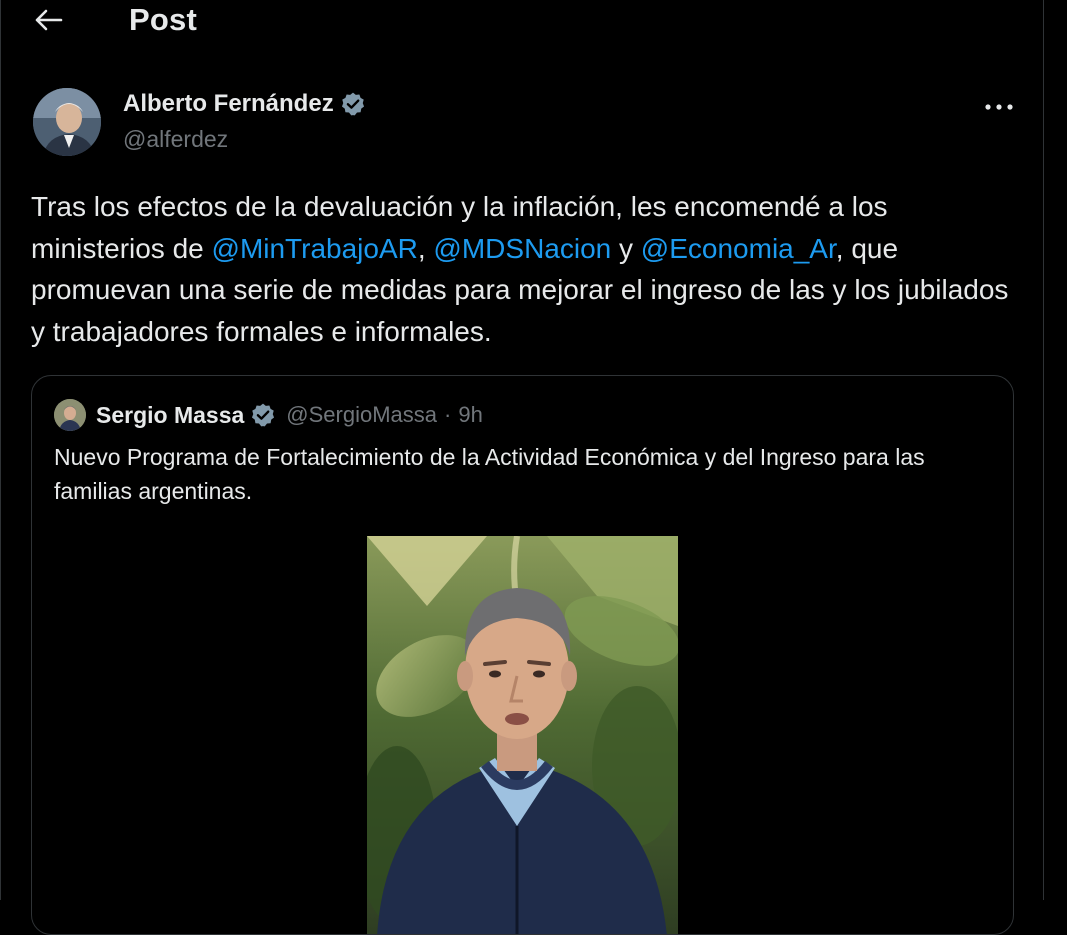  Describe the element at coordinates (163, 19) in the screenshot. I see `page-title: Post` at that location.